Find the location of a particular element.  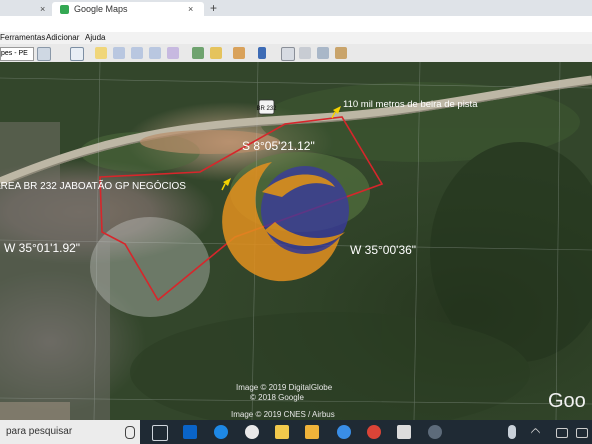

taskbar-search-box: para pesquisar is located at coordinates (70, 432).